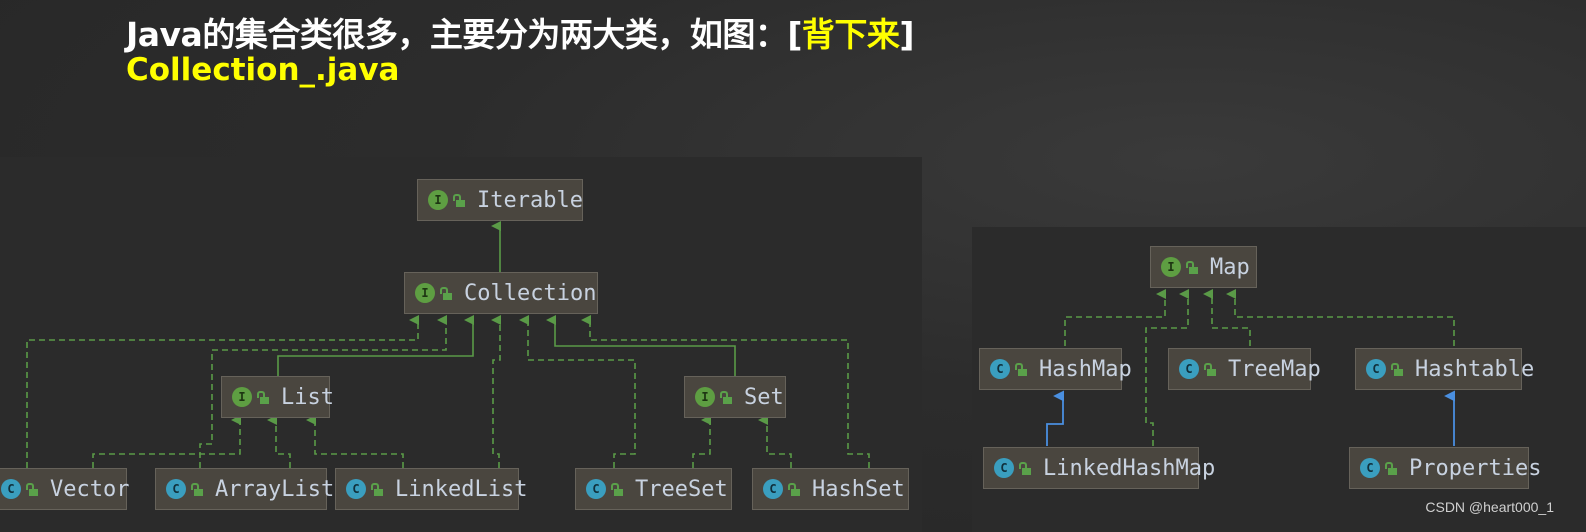  Describe the element at coordinates (1230, 267) in the screenshot. I see `node-label: Map` at that location.